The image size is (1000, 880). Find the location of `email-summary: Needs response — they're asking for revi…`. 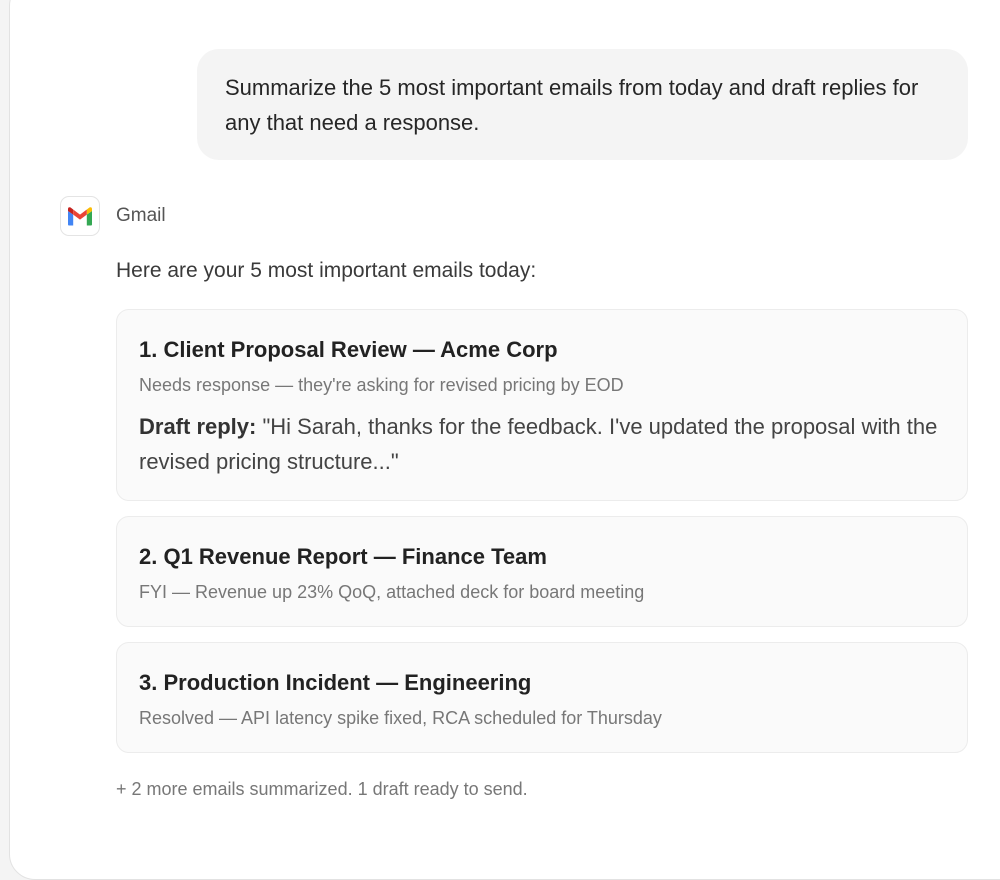

email-summary: Needs response — they're asking for revi… is located at coordinates (381, 385).